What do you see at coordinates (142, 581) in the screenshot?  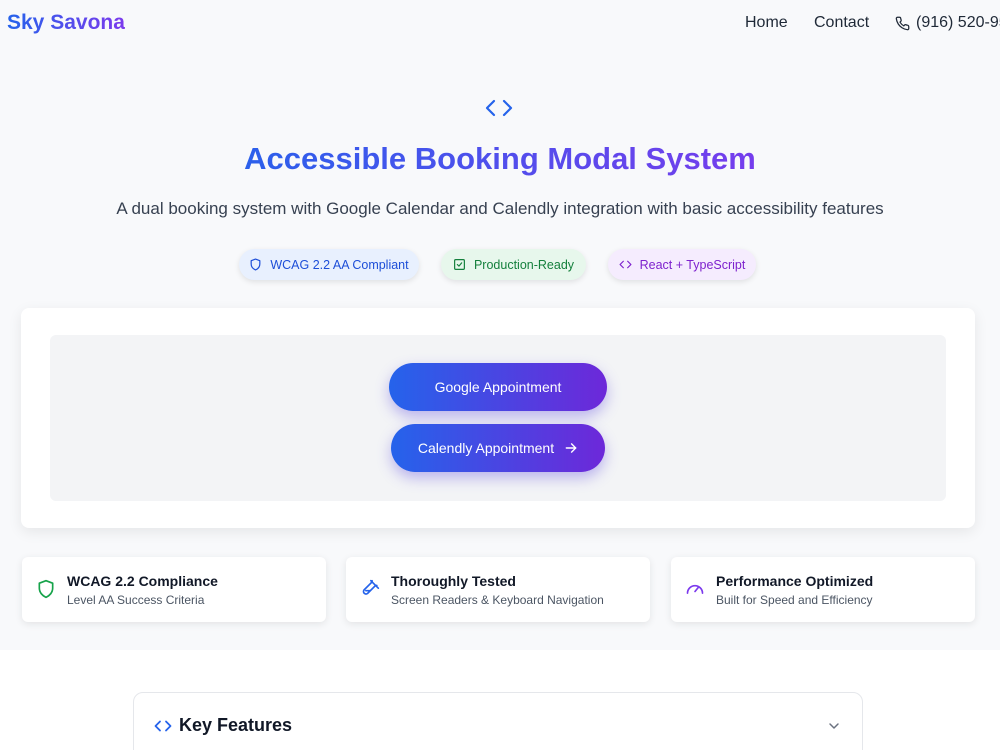 I see `feature-title: WCAG 2.2 Compliance` at bounding box center [142, 581].